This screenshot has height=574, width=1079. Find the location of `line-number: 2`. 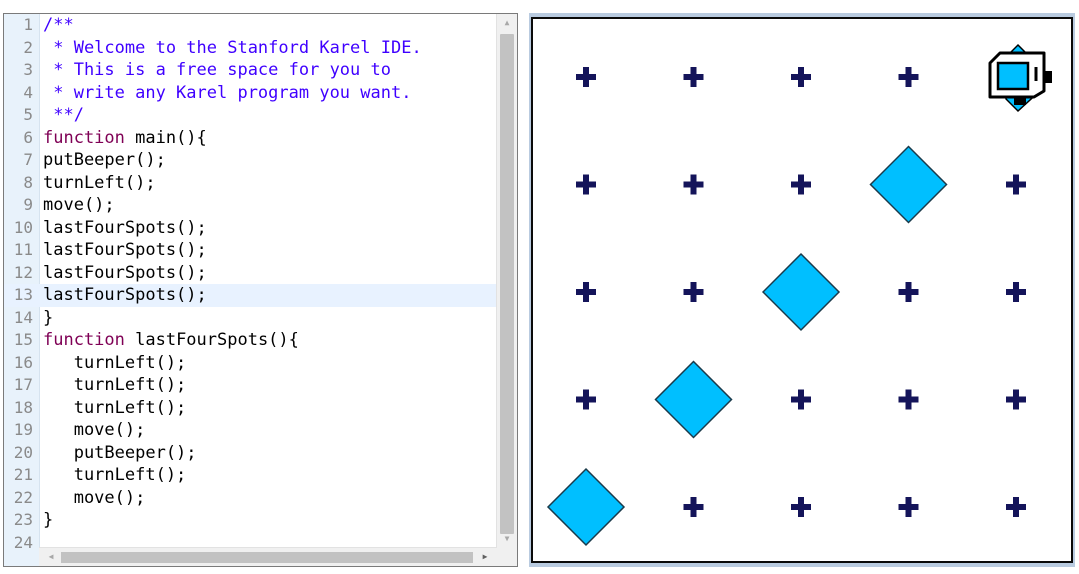

line-number: 2 is located at coordinates (28, 47).